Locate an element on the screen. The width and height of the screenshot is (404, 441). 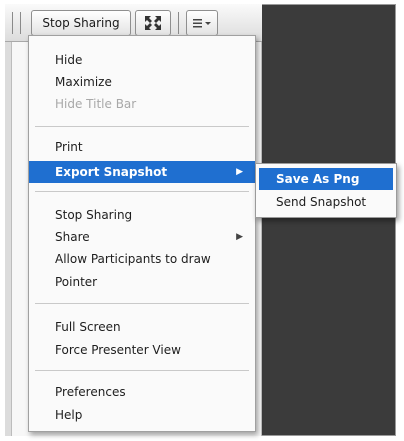
pod-left-edge is located at coordinates (8, 239).